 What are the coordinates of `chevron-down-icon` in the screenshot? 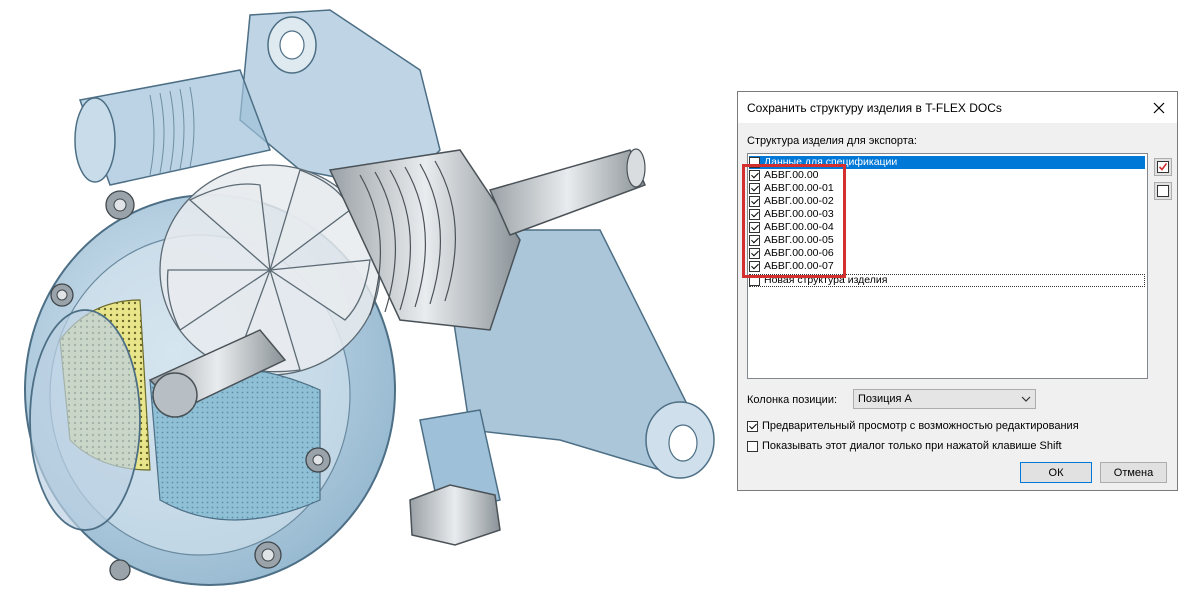 It's located at (1026, 399).